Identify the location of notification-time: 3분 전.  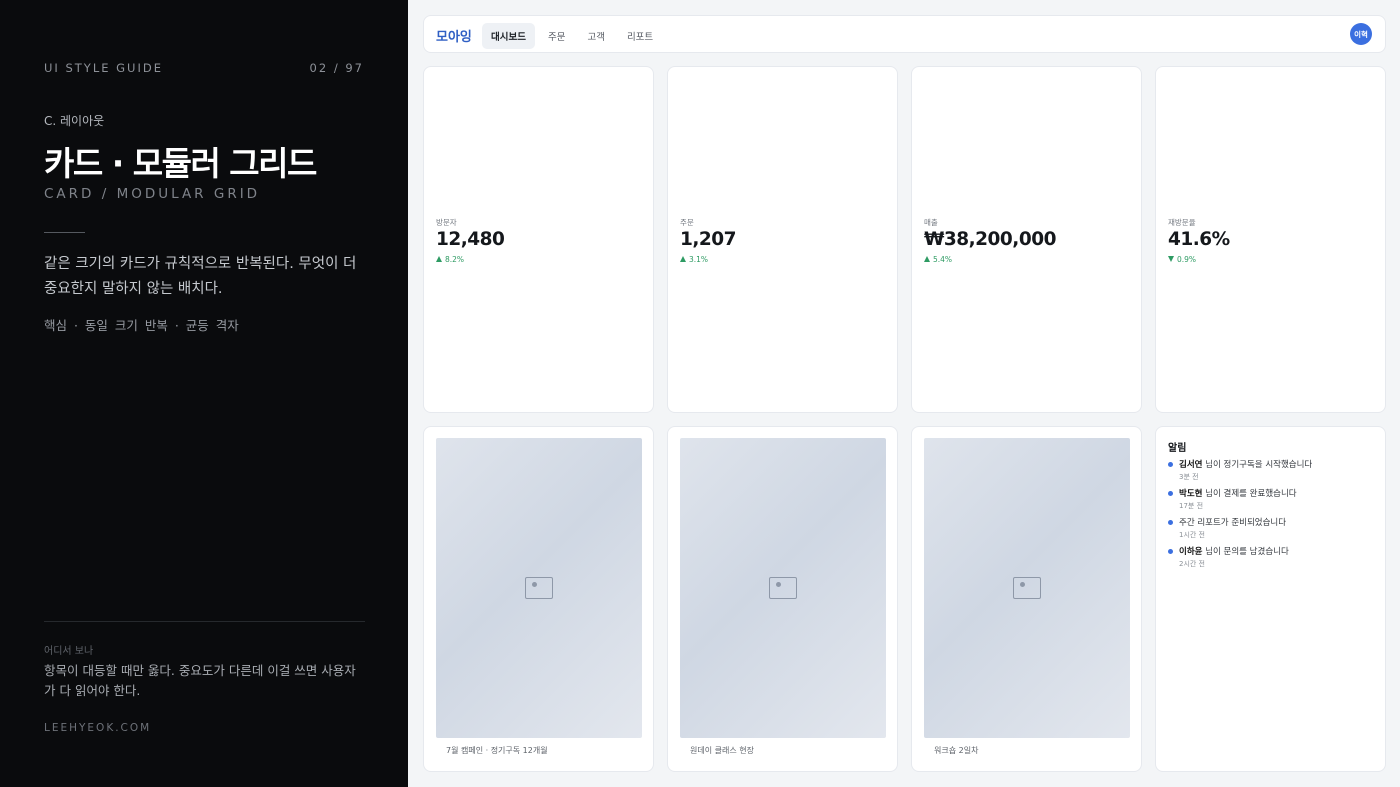
(1189, 477).